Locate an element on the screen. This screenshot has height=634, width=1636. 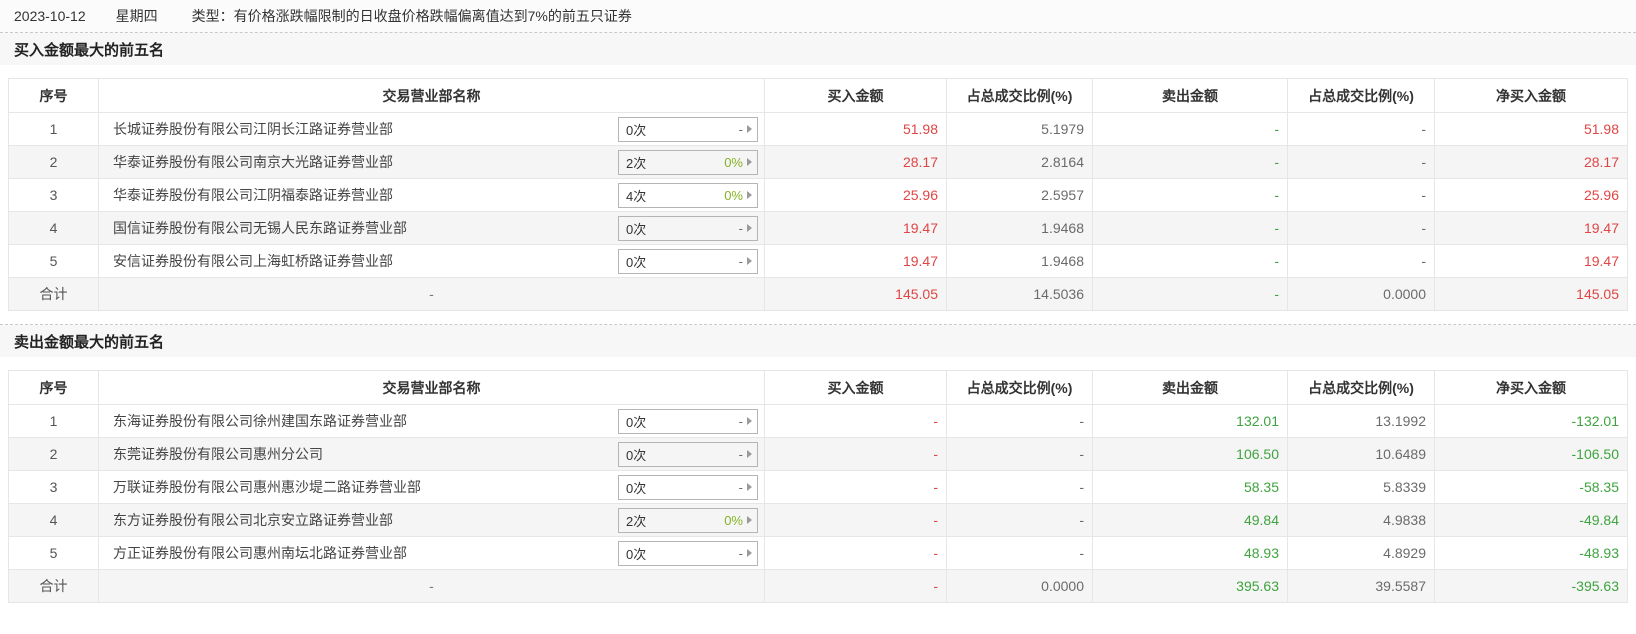
branch-name: 长城证券股份有限公司江阴长江路证券营业部 is located at coordinates (253, 129).